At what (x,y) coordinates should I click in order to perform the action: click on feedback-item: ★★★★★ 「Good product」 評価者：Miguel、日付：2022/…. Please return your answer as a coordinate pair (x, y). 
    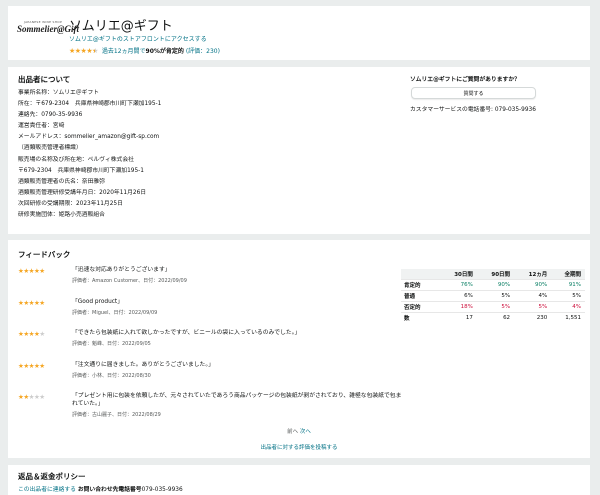
    Looking at the image, I should click on (208, 312).